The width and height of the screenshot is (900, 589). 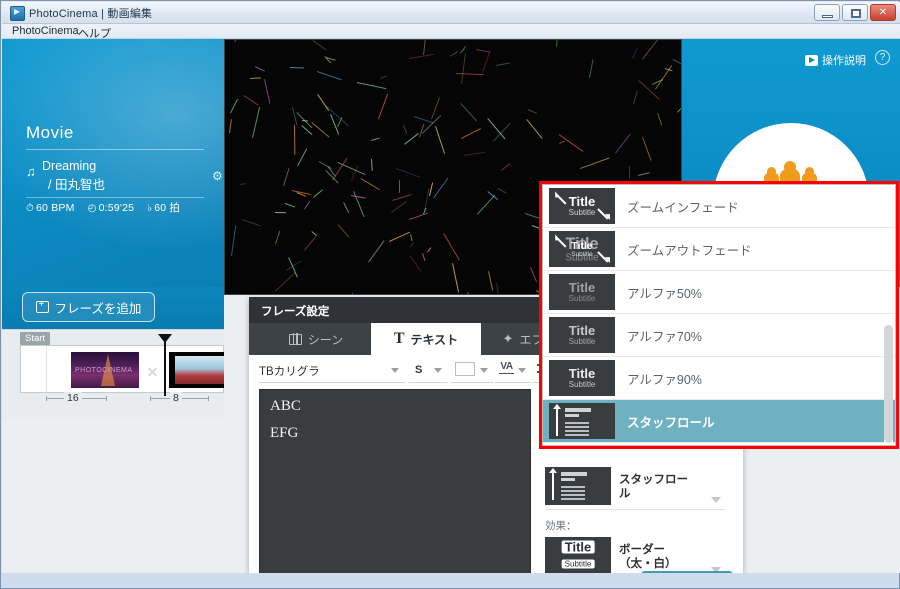 I want to click on text-line-1: ABC, so click(x=285, y=406).